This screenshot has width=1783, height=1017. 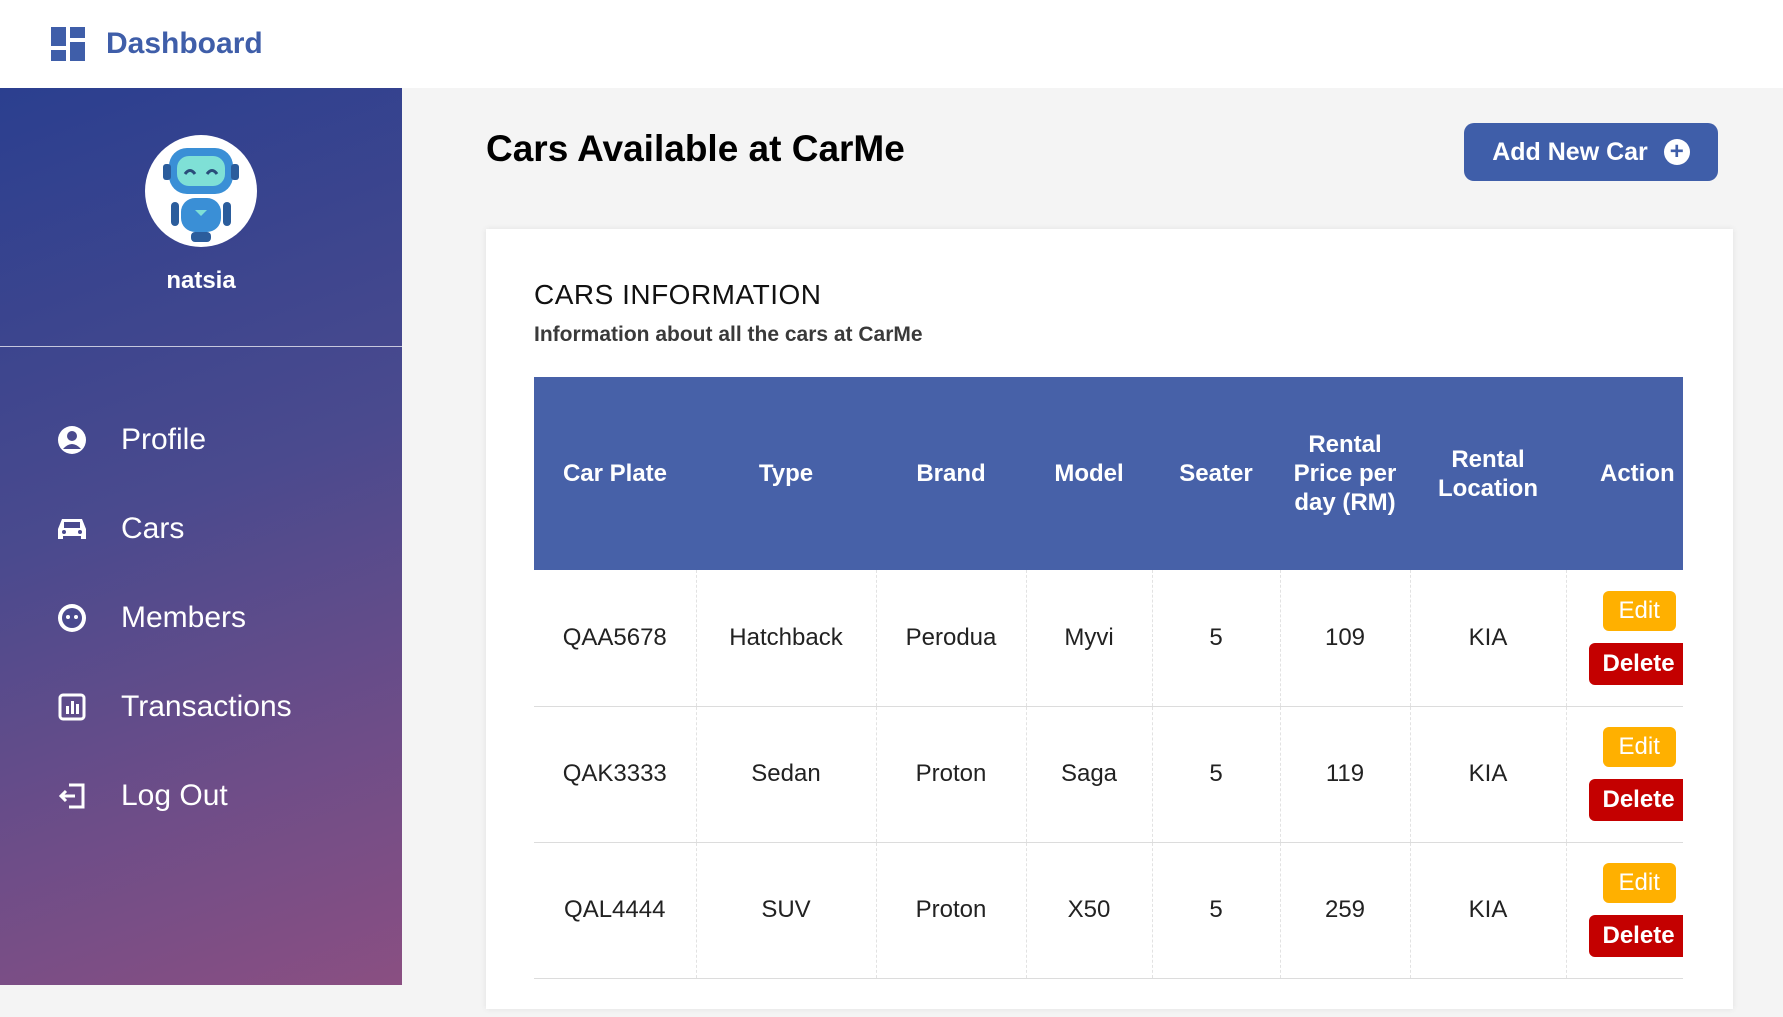 I want to click on card-subtitle: Information about all the cars at CarMe, so click(x=728, y=334).